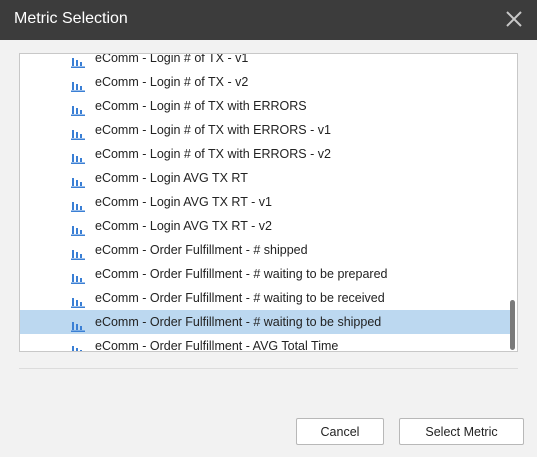 The image size is (537, 457). Describe the element at coordinates (172, 59) in the screenshot. I see `metric-list-item-label: eComm - Login # of TX - v1` at that location.